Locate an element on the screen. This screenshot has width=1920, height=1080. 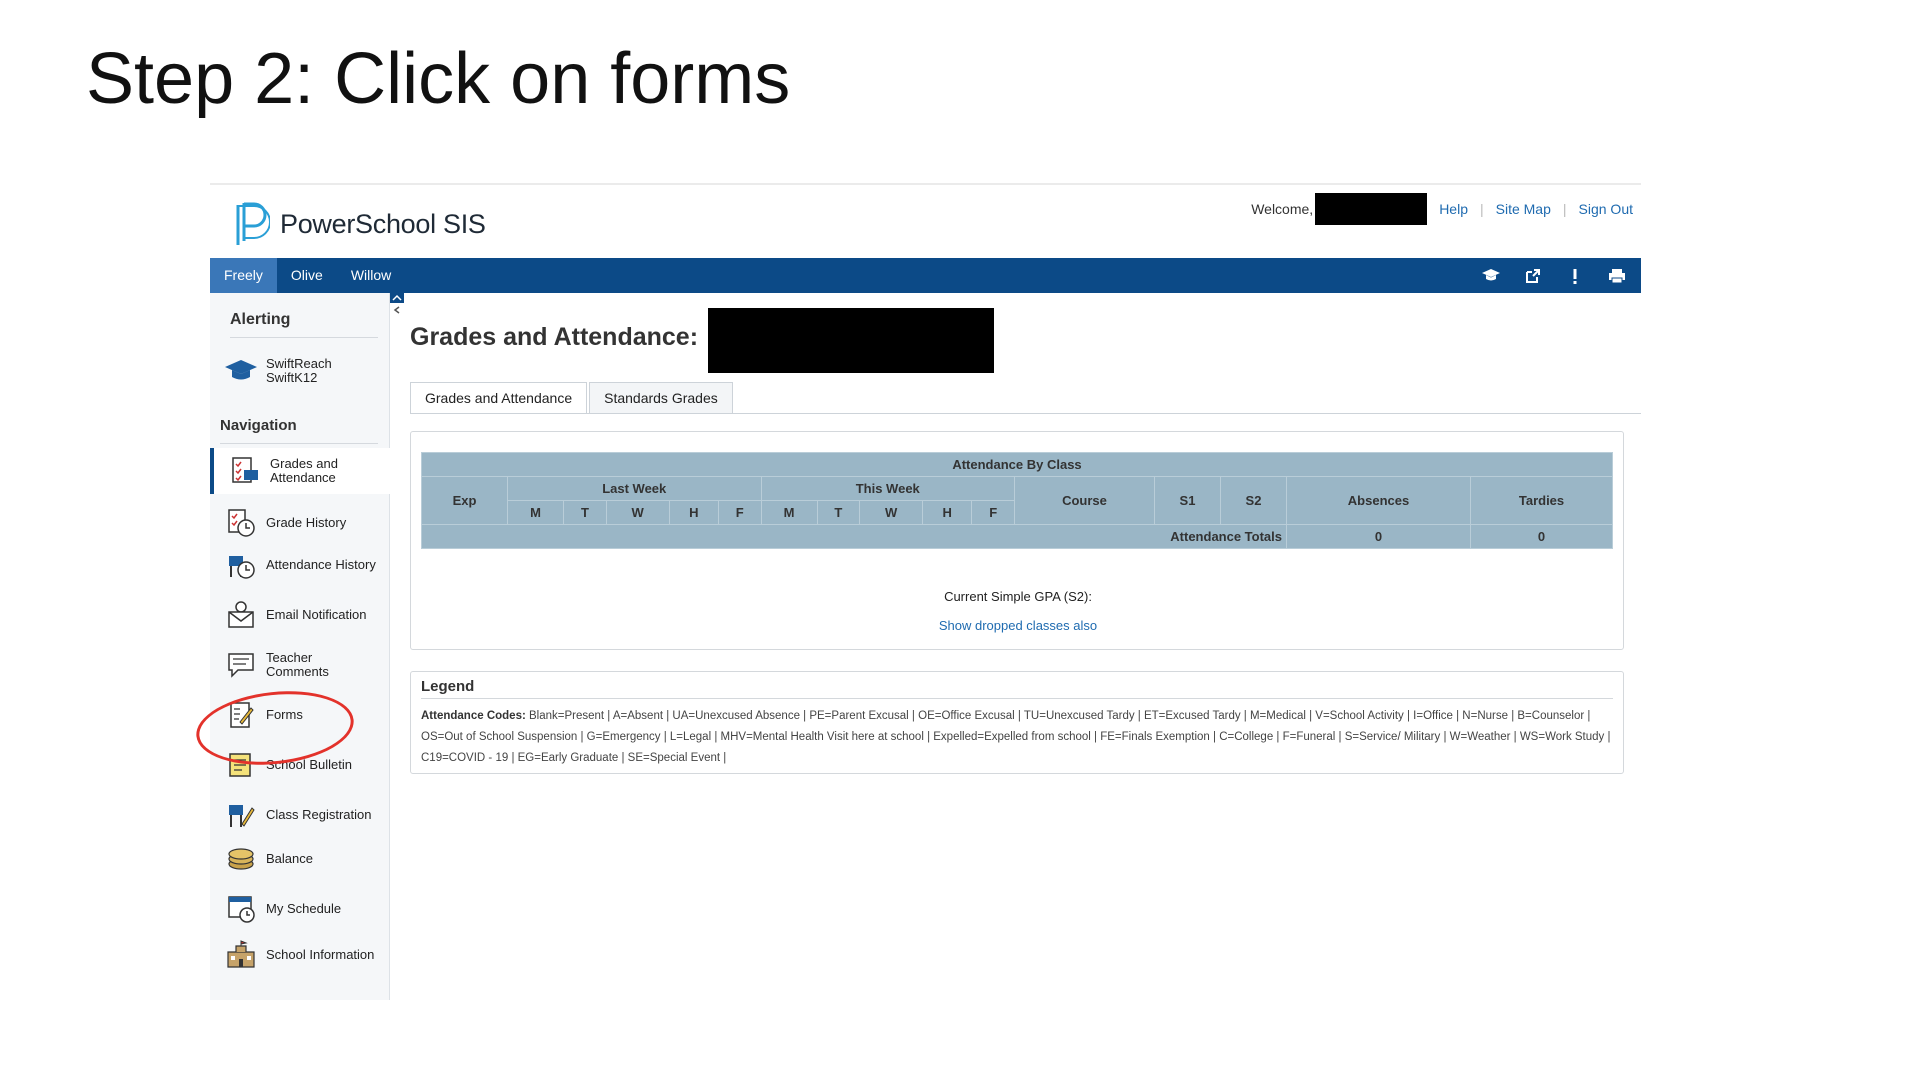
sidebar-item-teacher-comments: Teacher Comments is located at coordinates (300, 665).